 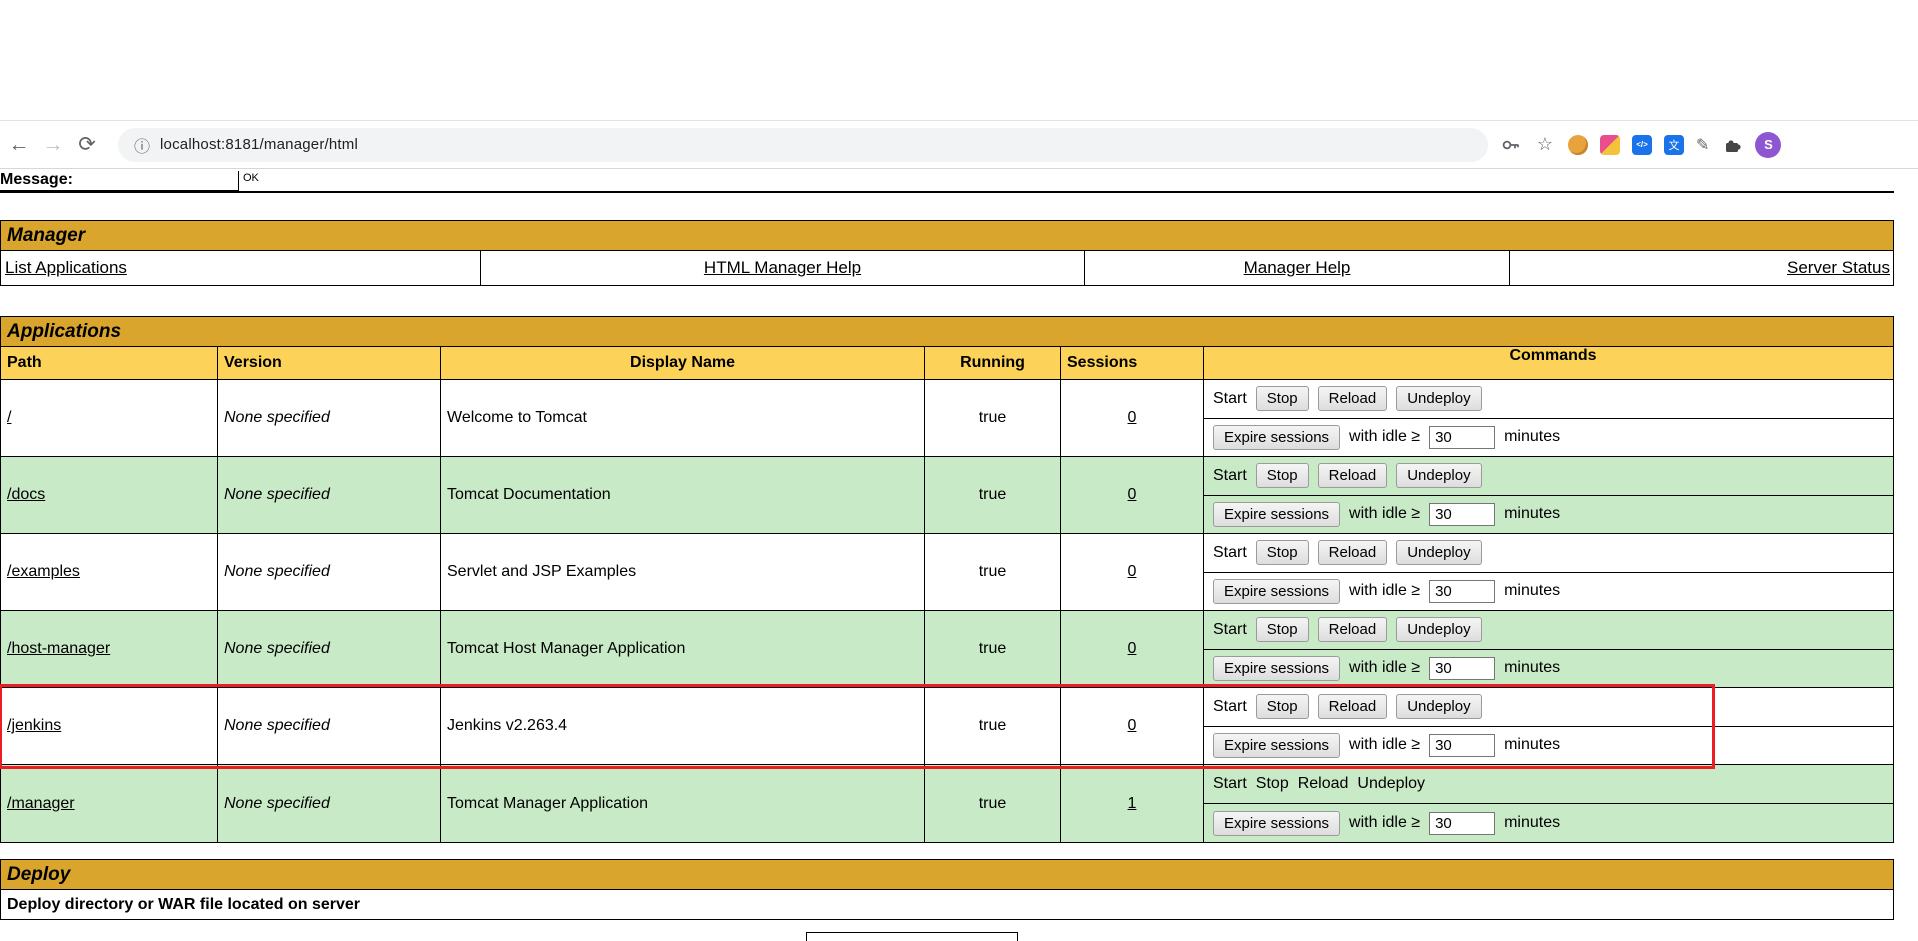 I want to click on list-applications-link: List Applications, so click(x=66, y=268).